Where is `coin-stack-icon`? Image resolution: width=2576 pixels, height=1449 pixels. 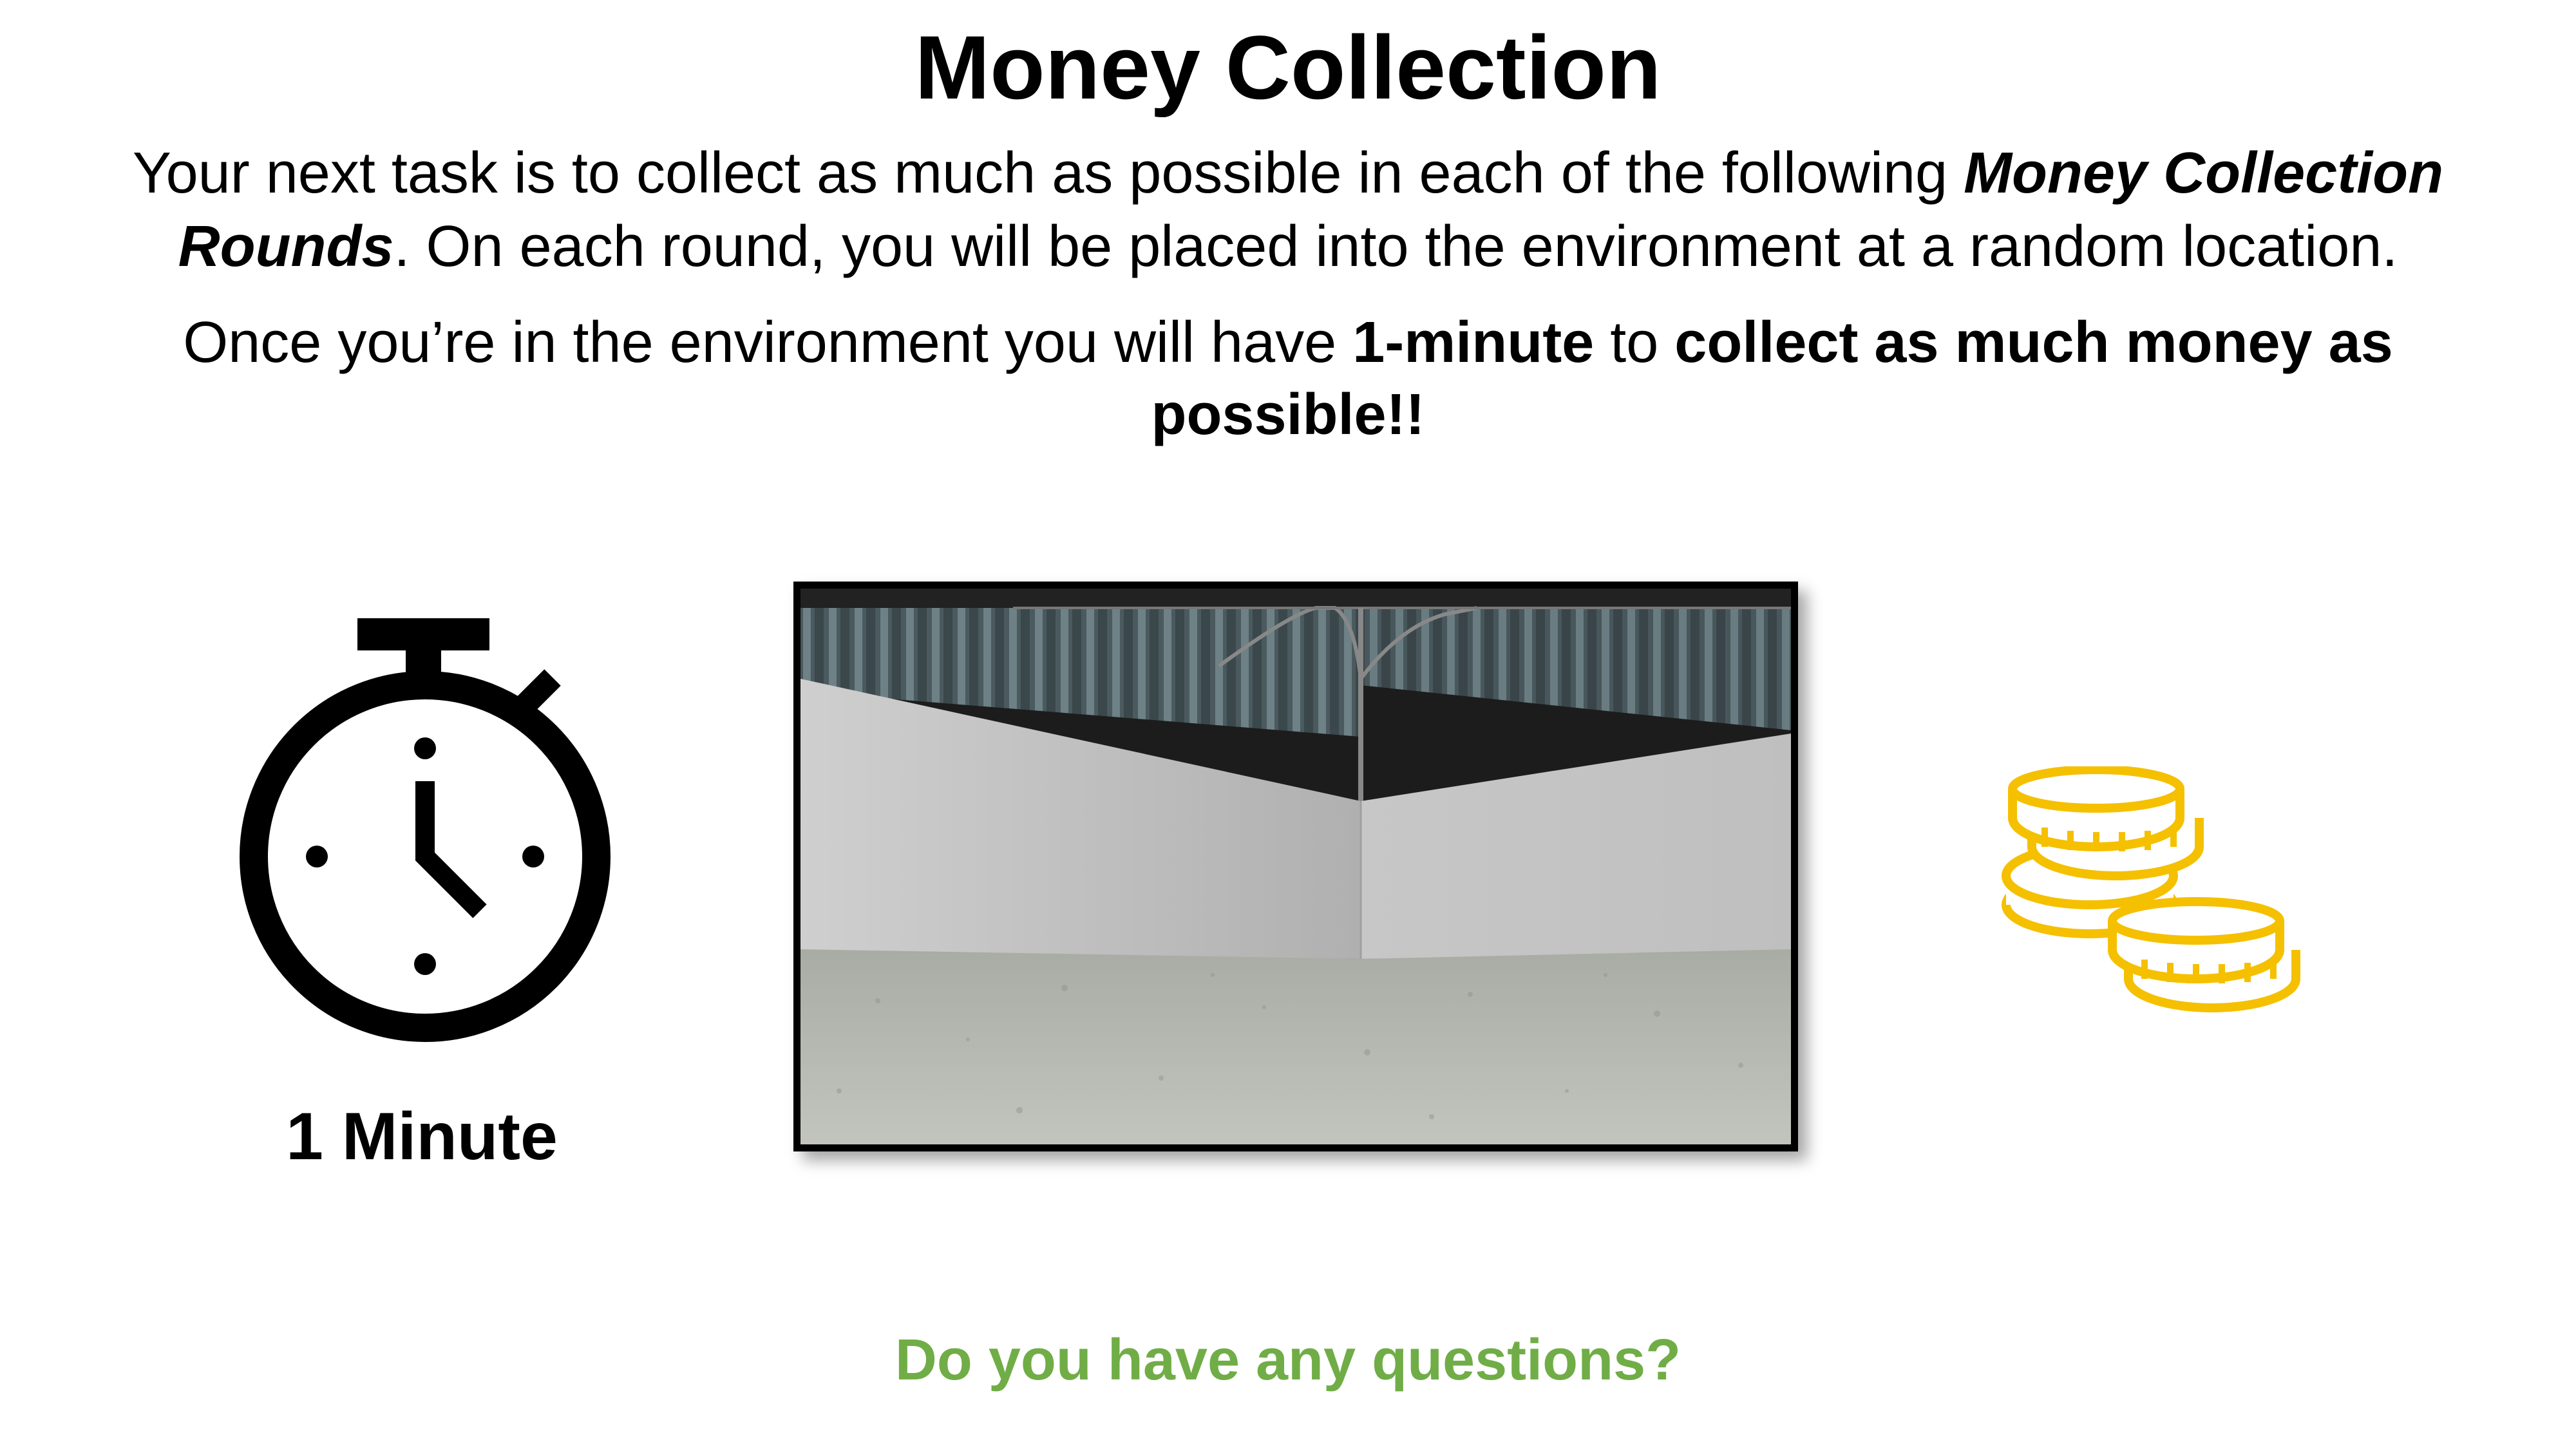 coin-stack-icon is located at coordinates (2170, 910).